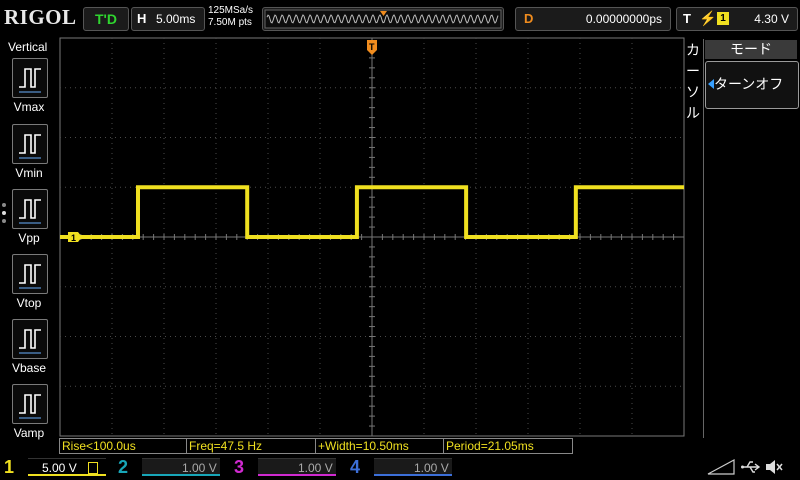 The height and width of the screenshot is (480, 800). Describe the element at coordinates (123, 446) in the screenshot. I see `measure-rise: Rise<100.0us` at that location.